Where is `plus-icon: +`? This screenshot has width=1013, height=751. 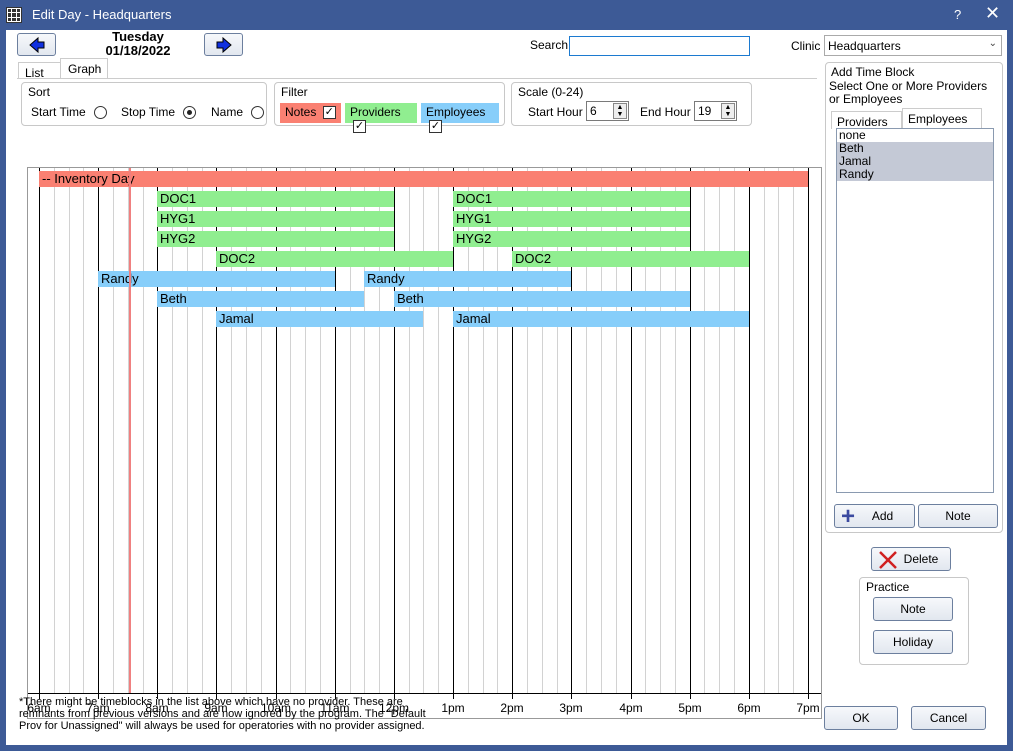 plus-icon: + is located at coordinates (848, 516).